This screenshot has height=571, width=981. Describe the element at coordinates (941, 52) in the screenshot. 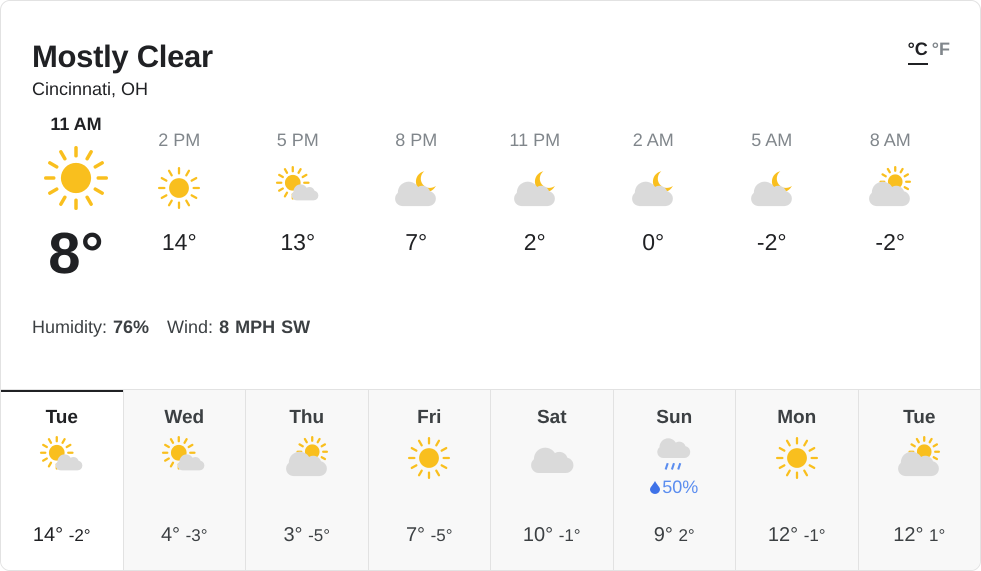

I see `unit-toggle: °F` at that location.